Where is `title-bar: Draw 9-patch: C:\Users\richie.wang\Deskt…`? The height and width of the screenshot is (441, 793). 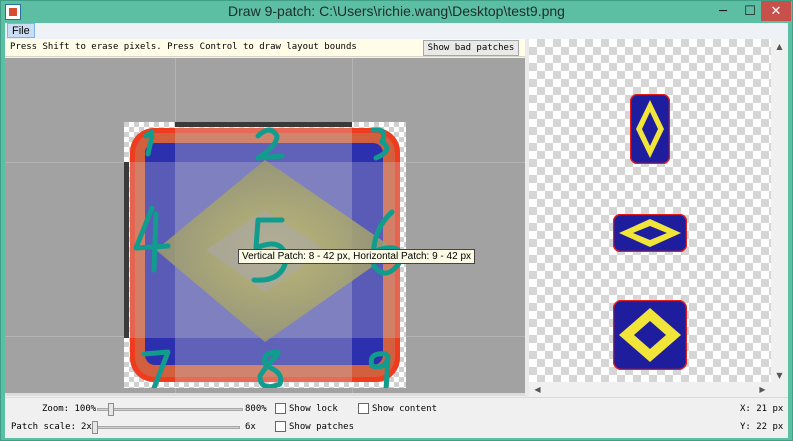
title-bar: Draw 9-patch: C:\Users\richie.wang\Deskt… is located at coordinates (396, 12).